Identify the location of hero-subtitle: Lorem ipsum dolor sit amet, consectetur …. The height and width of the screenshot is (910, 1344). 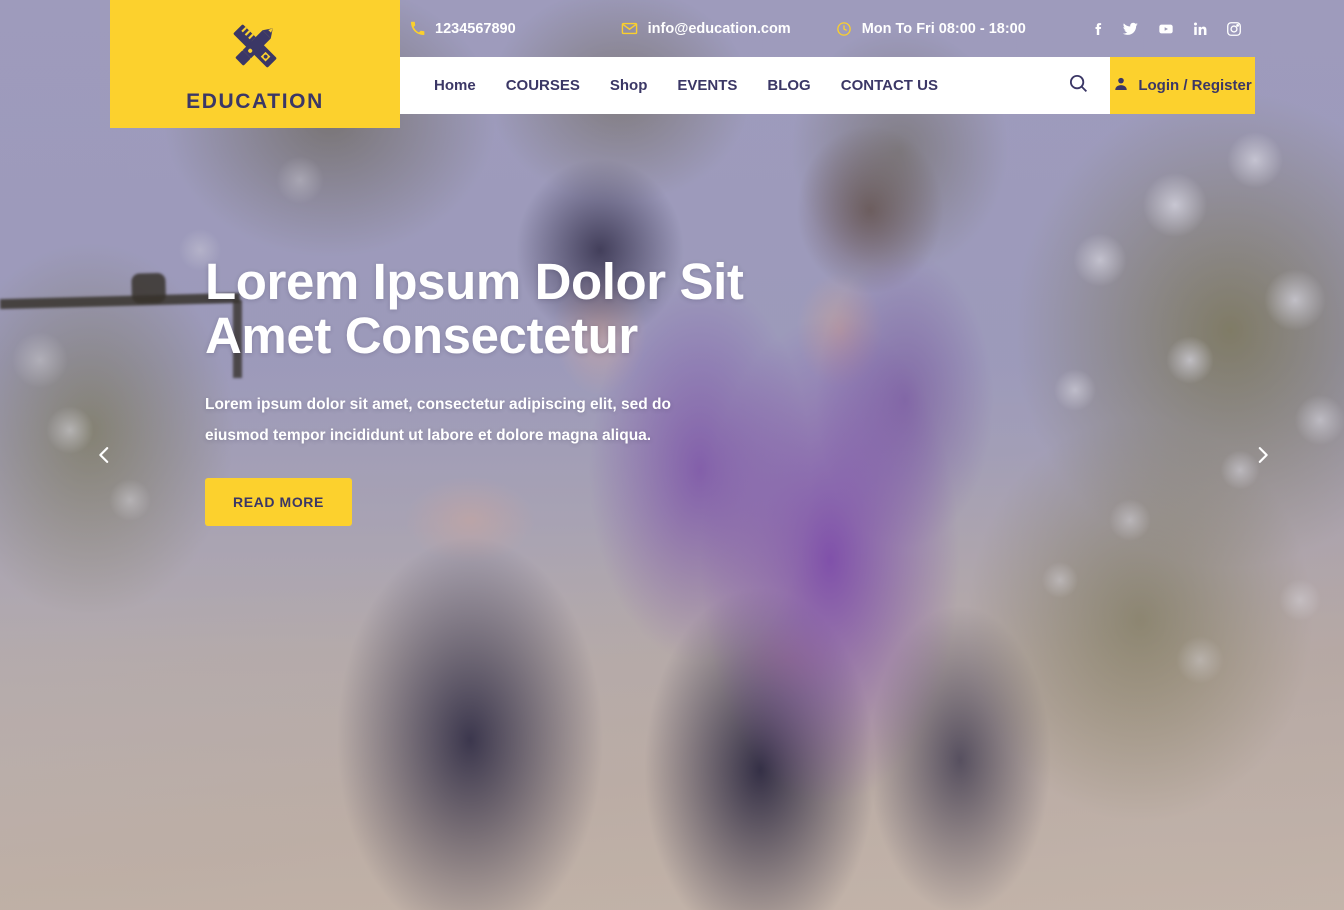
(438, 420).